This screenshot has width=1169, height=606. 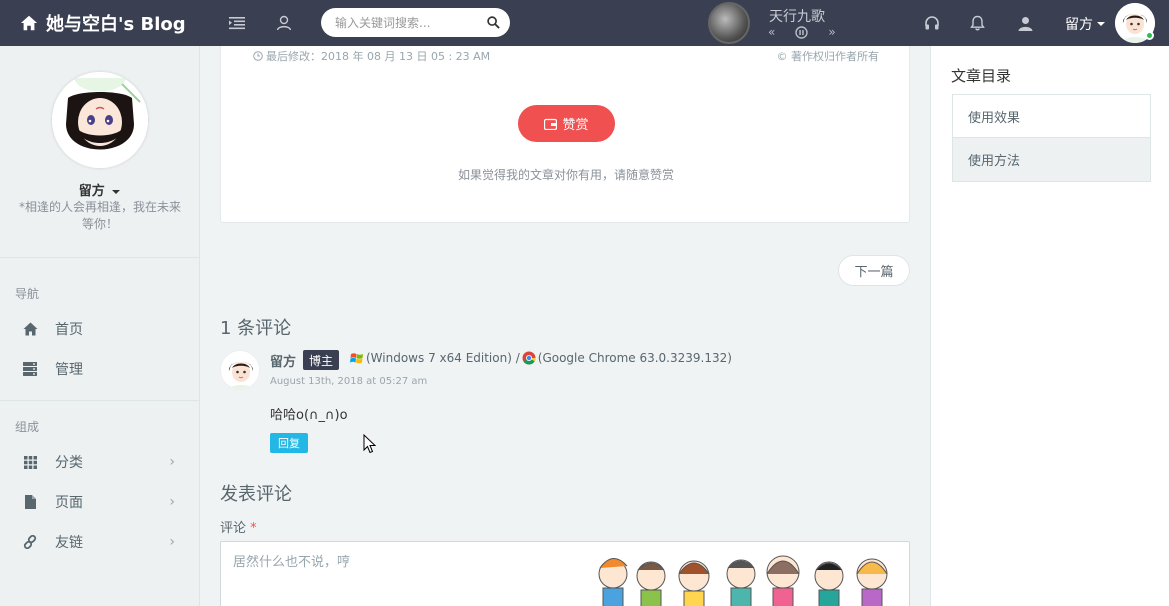 I want to click on comment-body: 哈哈o(∩_∩)o, so click(x=309, y=415).